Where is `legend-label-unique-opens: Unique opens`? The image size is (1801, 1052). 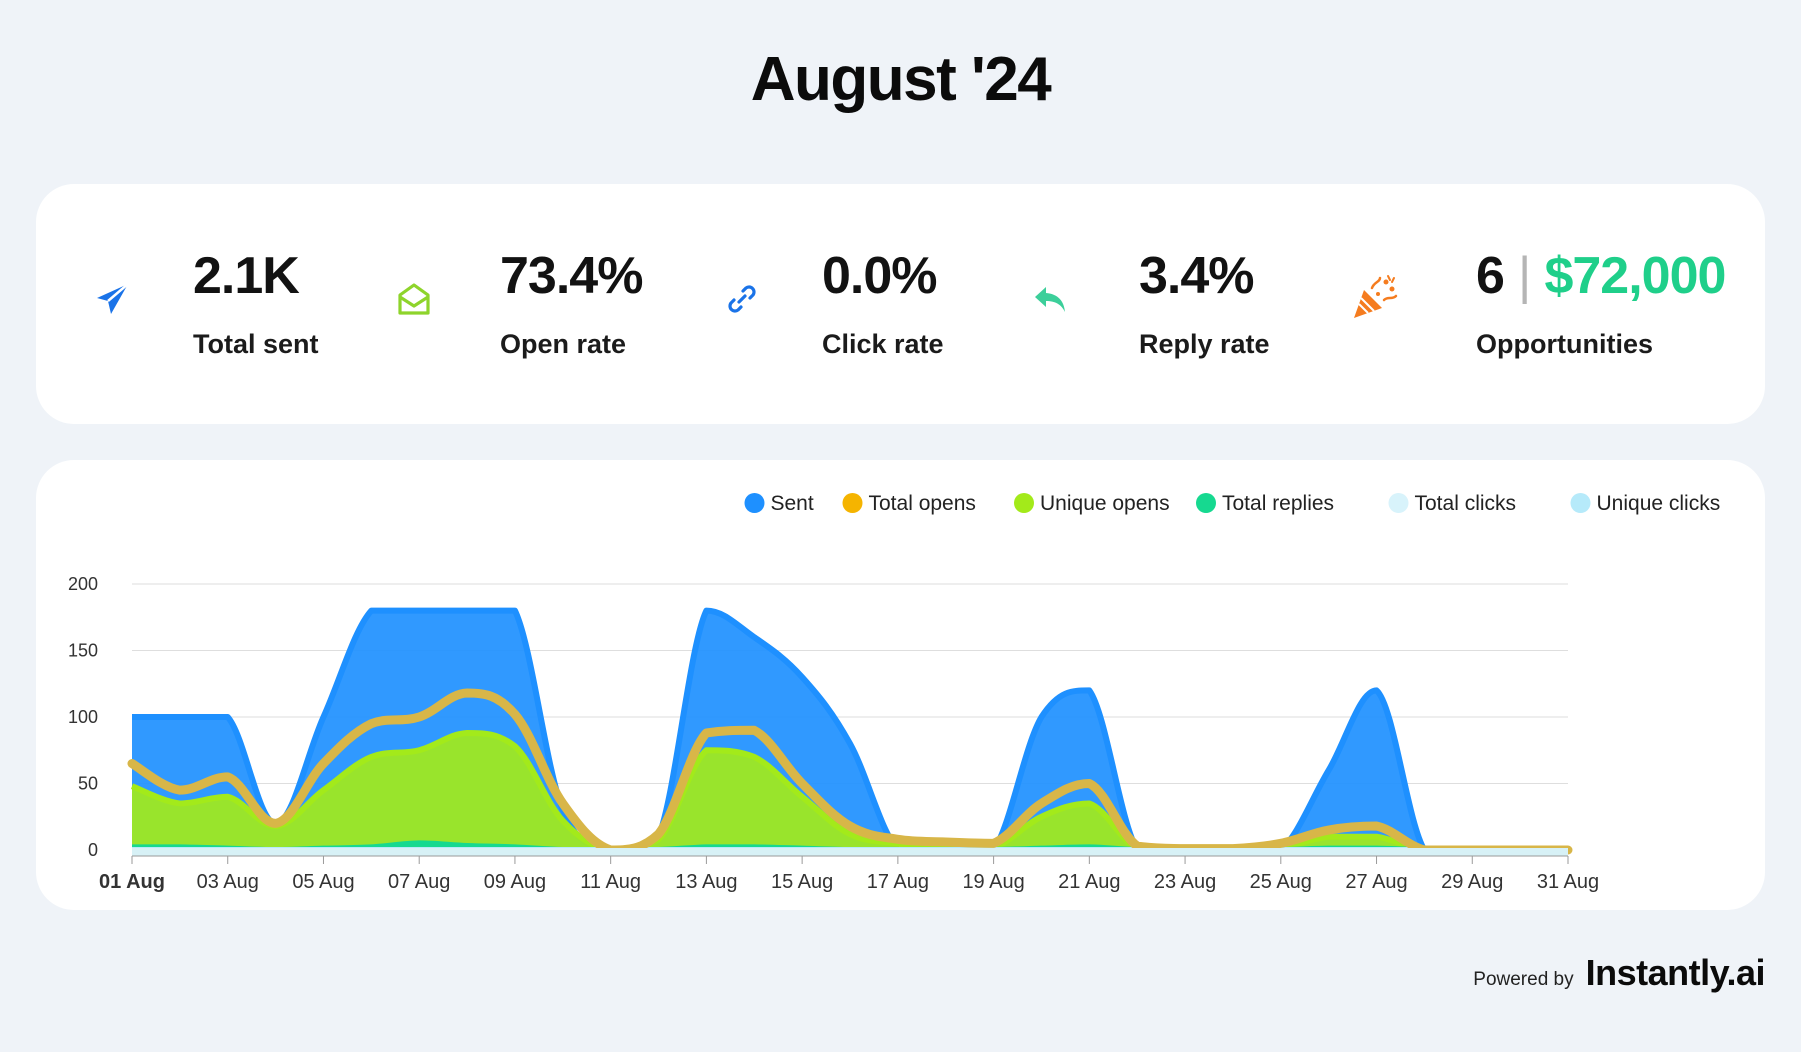 legend-label-unique-opens: Unique opens is located at coordinates (1105, 503).